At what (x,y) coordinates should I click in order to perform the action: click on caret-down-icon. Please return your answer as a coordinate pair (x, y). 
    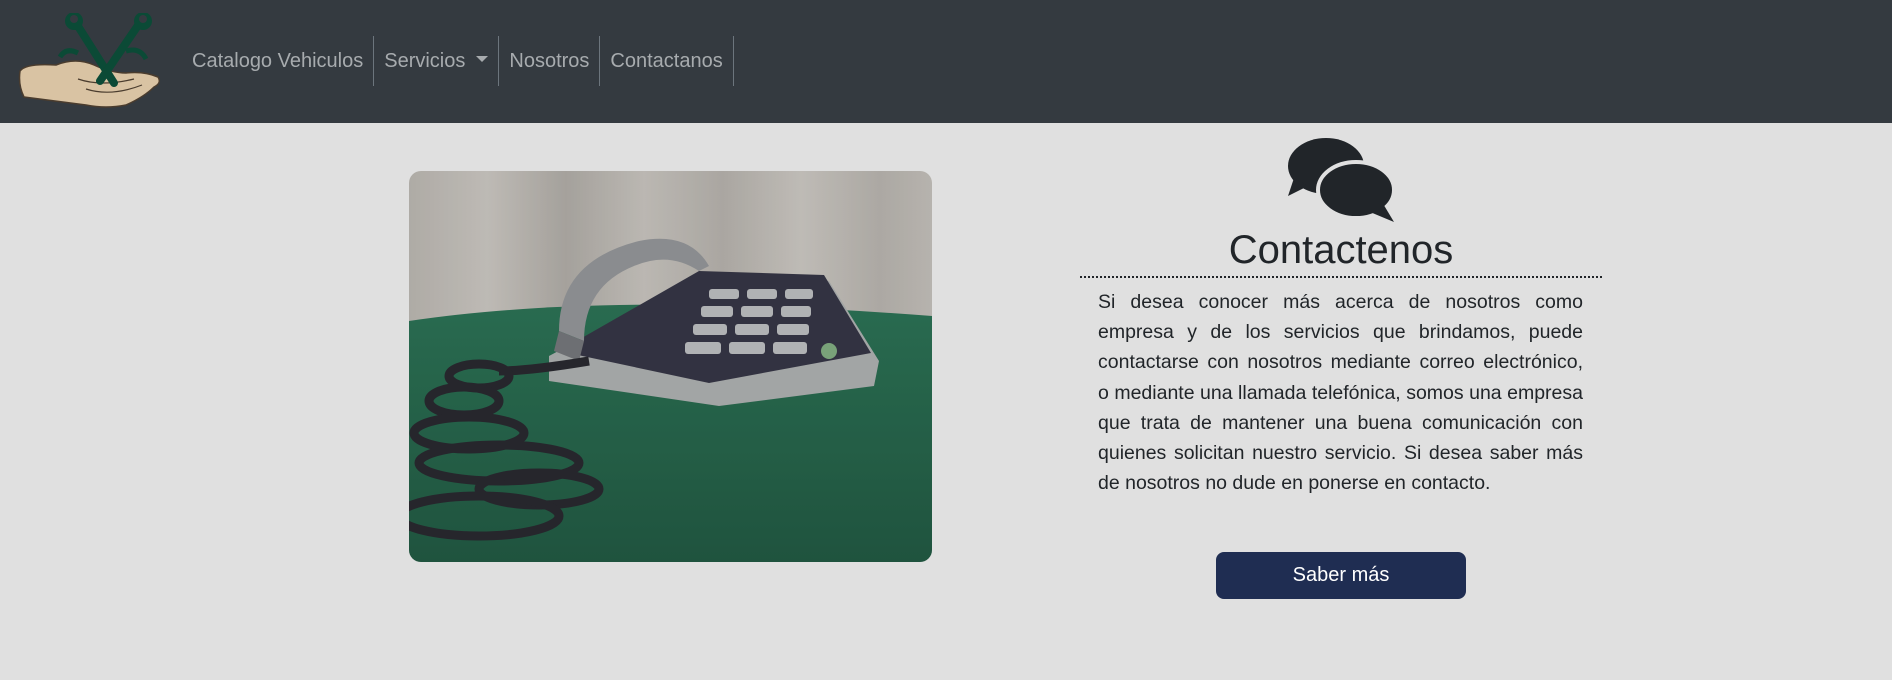
    Looking at the image, I should click on (482, 59).